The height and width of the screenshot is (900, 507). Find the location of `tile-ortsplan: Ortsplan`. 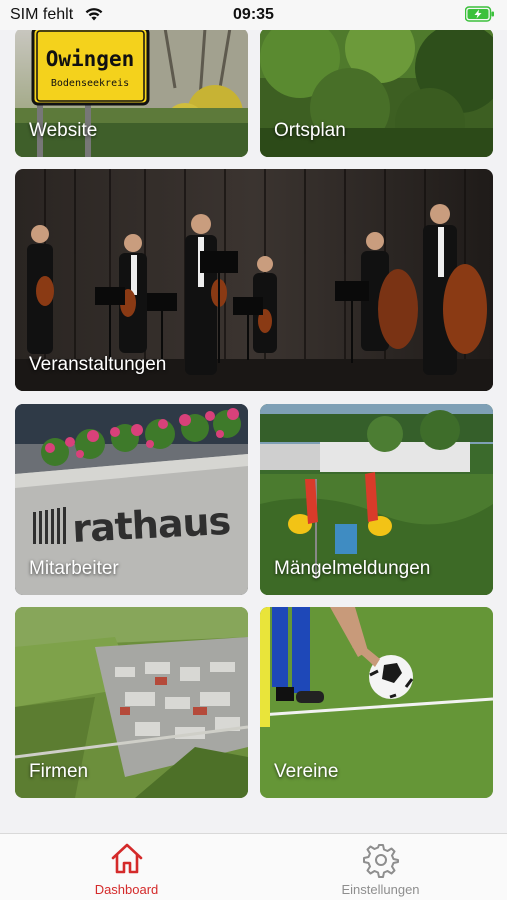

tile-ortsplan: Ortsplan is located at coordinates (376, 92).